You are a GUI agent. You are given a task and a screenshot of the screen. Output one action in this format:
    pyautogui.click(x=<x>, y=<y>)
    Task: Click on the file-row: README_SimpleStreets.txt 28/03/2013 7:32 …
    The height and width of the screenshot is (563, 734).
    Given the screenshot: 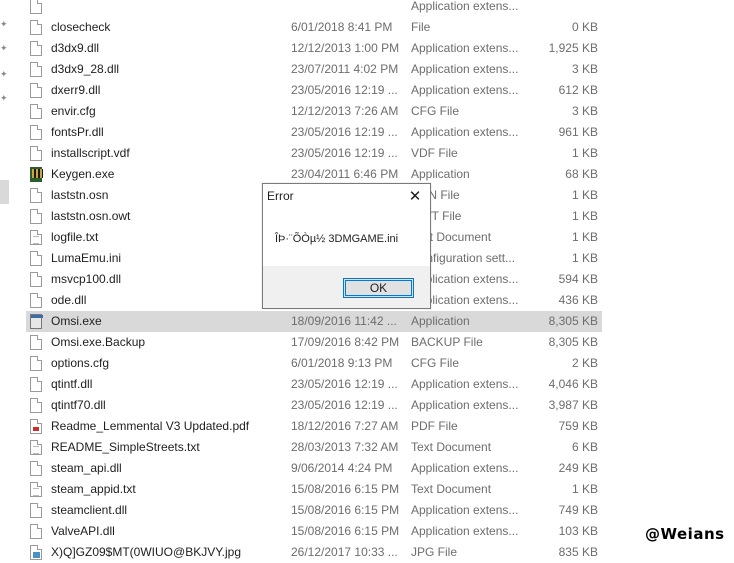 What is the action you would take?
    pyautogui.click(x=314, y=447)
    